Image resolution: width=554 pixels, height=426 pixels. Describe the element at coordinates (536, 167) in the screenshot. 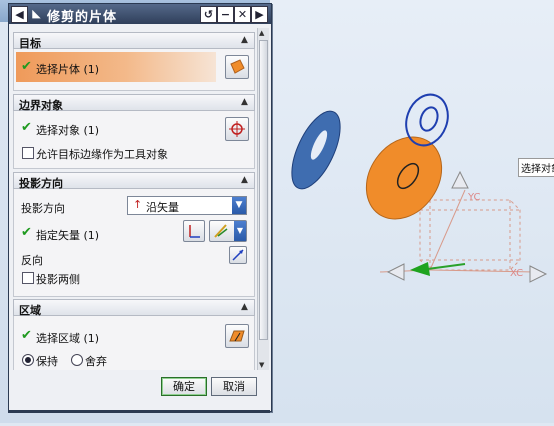

I see `selection-tooltip: 选择对象` at that location.